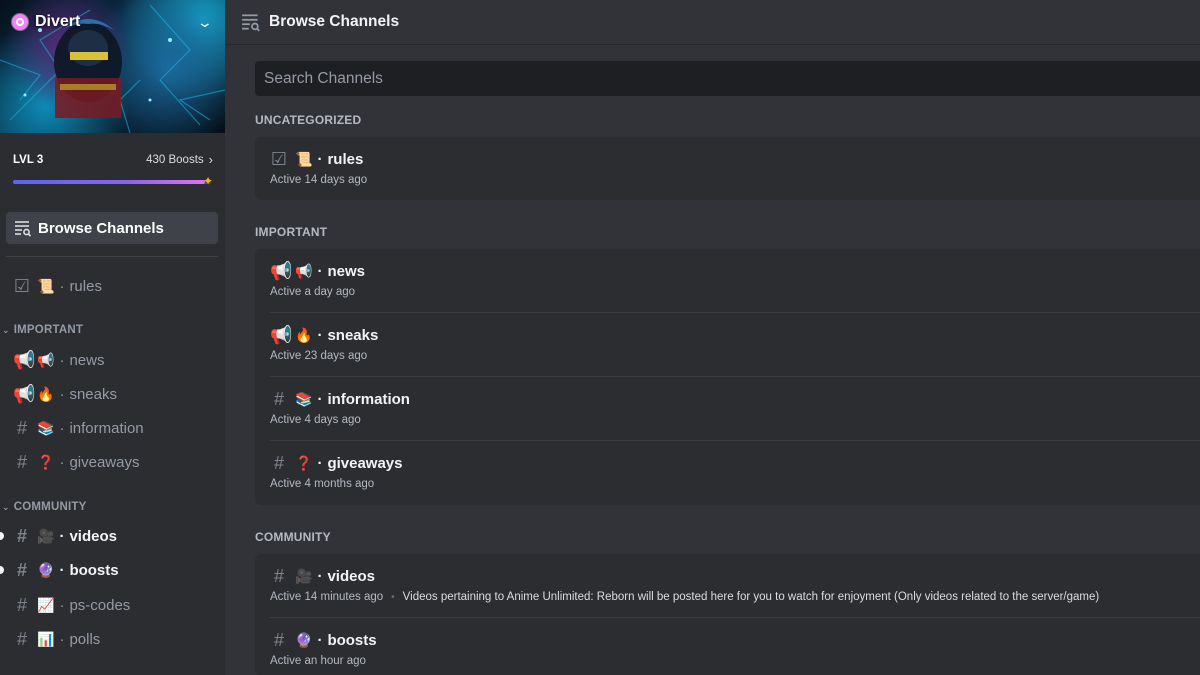 The image size is (1200, 675). I want to click on sidebar-item-sneaks: 📢 🔥 · sneaks, so click(115, 394).